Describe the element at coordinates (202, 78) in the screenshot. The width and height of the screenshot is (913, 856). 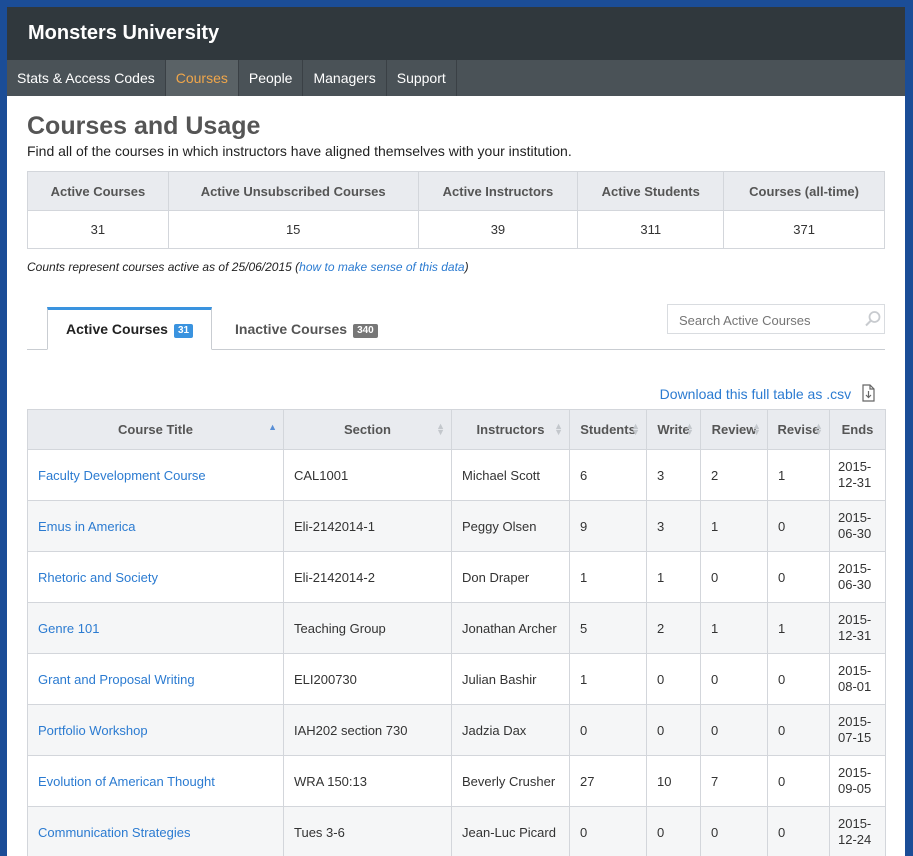
I see `nav-courses: Courses` at that location.